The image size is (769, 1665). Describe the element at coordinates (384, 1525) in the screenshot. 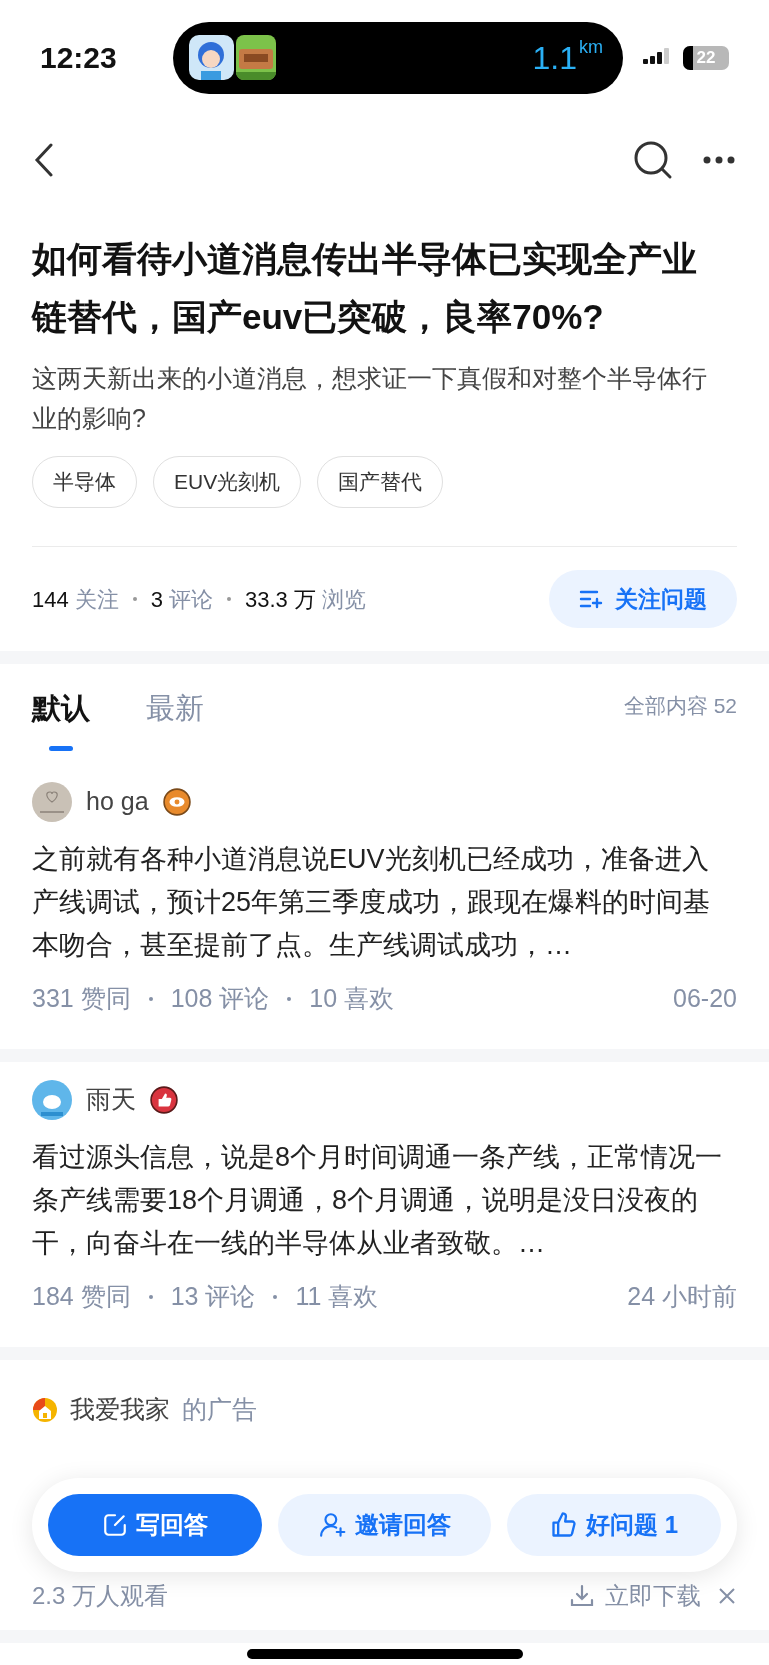

I see `action-button: 邀请回答` at that location.